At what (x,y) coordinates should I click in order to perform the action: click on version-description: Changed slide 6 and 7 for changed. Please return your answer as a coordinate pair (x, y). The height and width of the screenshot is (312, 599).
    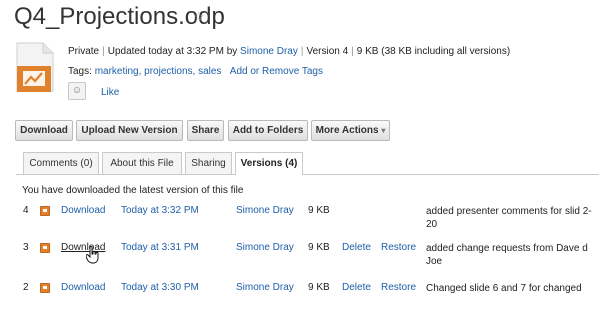
    Looking at the image, I should click on (504, 288).